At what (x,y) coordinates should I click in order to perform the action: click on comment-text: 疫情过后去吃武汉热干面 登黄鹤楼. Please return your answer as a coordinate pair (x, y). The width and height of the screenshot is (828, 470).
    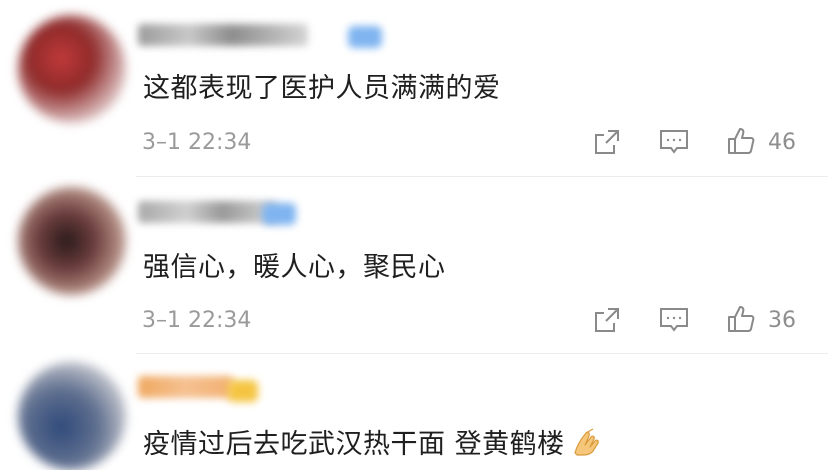
    Looking at the image, I should click on (374, 443).